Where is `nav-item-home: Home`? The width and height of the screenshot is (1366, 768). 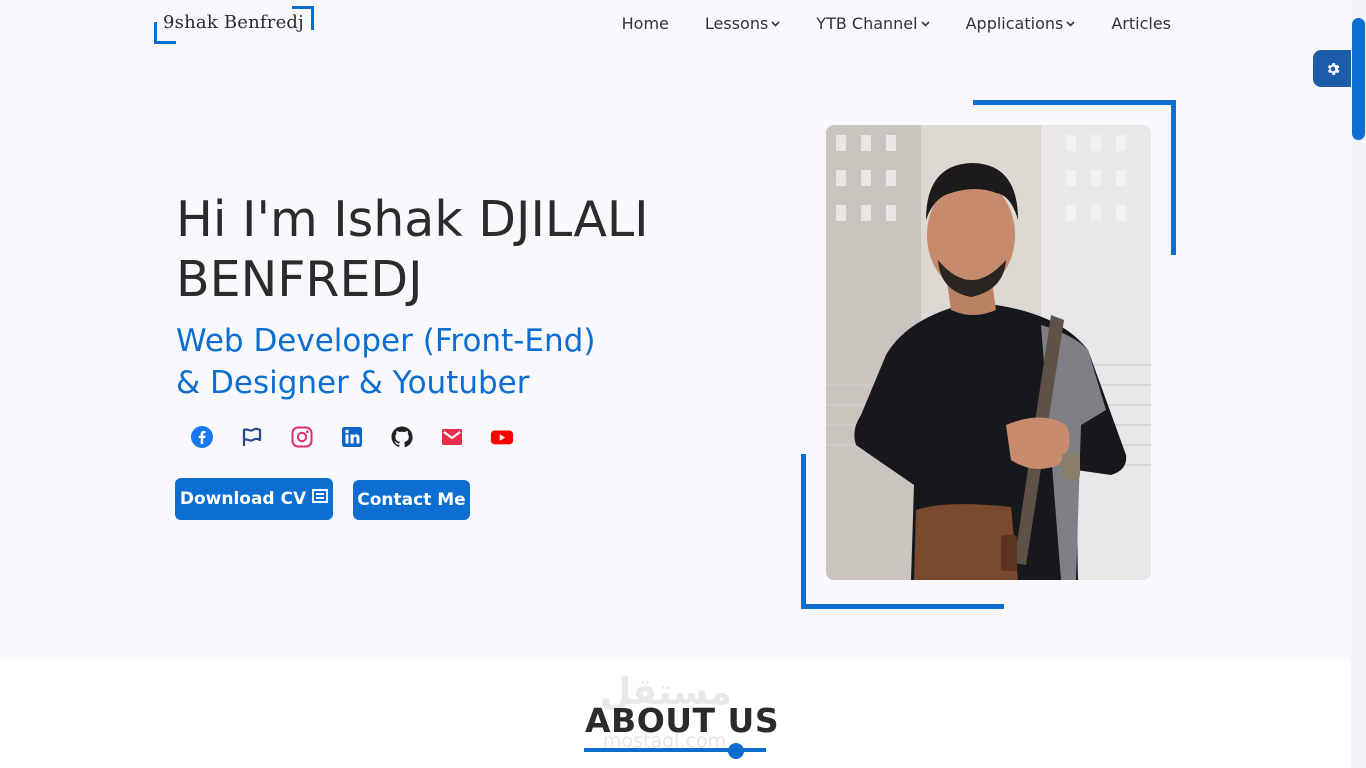
nav-item-home: Home is located at coordinates (645, 23).